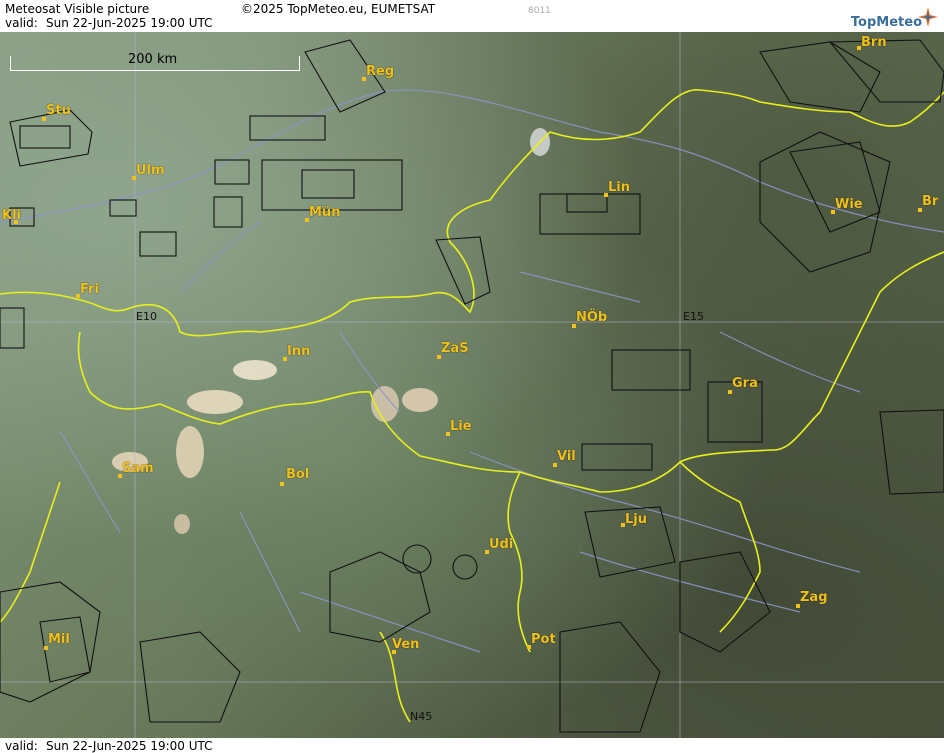 The width and height of the screenshot is (944, 753). What do you see at coordinates (58, 111) in the screenshot?
I see `city-label: Stu` at bounding box center [58, 111].